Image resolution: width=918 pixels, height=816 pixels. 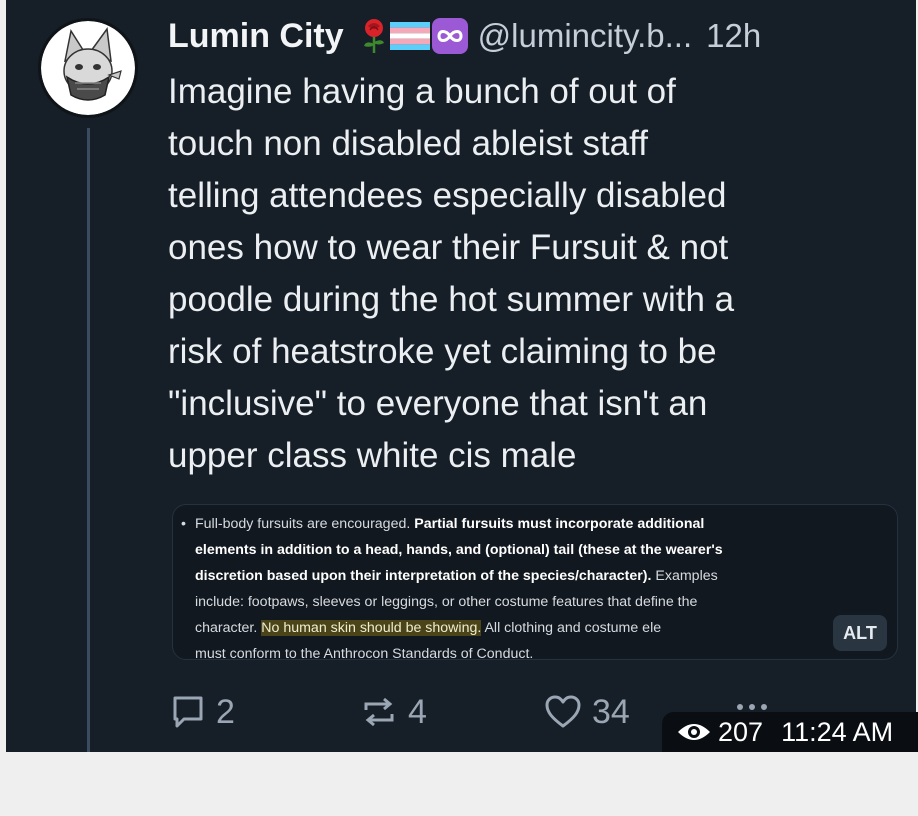 What do you see at coordinates (188, 712) in the screenshot?
I see `reply-icon` at bounding box center [188, 712].